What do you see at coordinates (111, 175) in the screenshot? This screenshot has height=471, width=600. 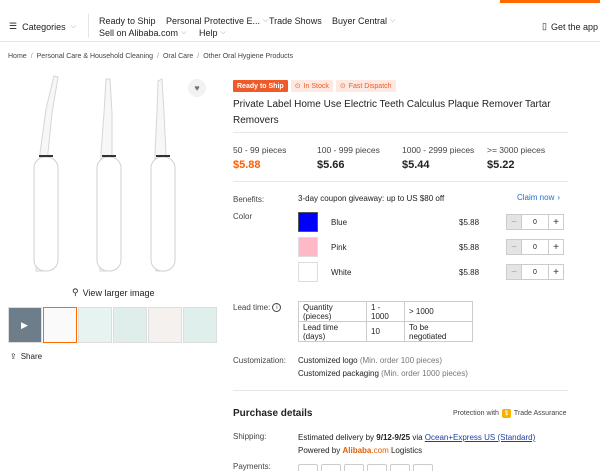 I see `product-main-image` at bounding box center [111, 175].